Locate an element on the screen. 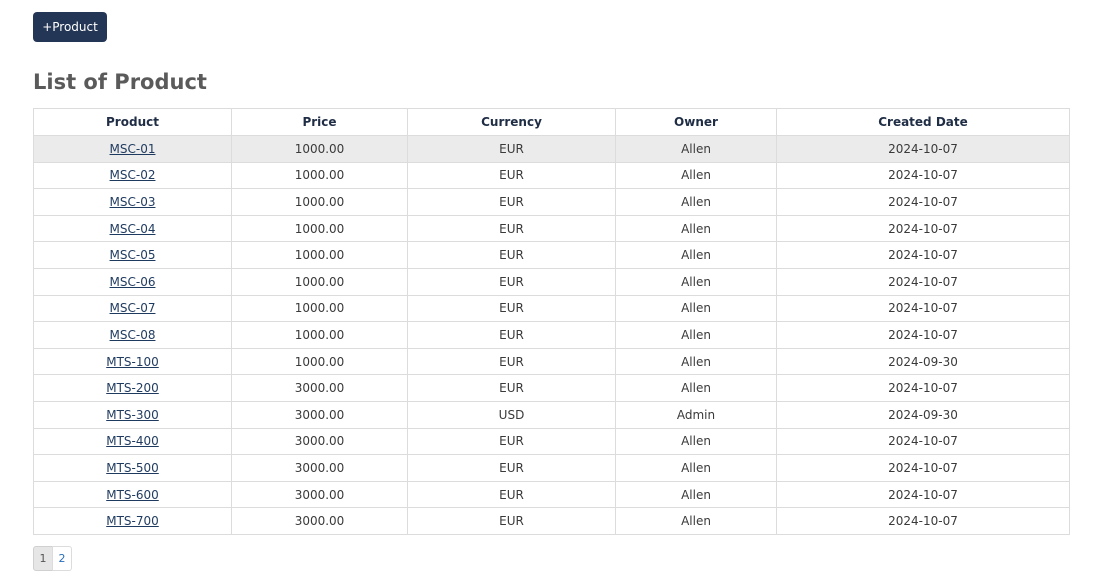 This screenshot has height=579, width=1099. table-row: MSC-01 1000.00 EUR Allen 2024-10-07 is located at coordinates (551, 149).